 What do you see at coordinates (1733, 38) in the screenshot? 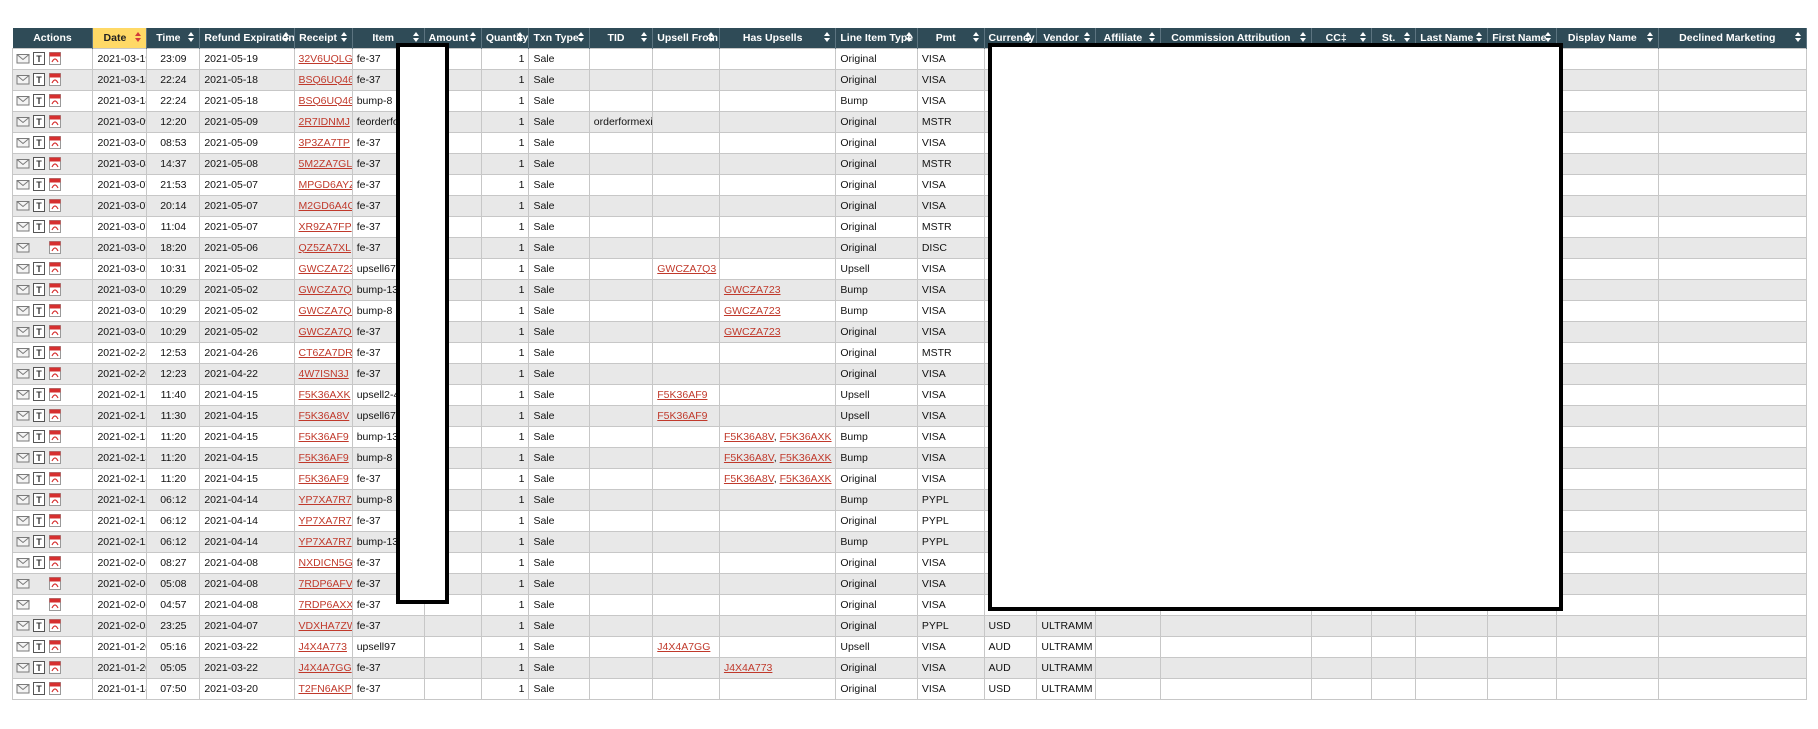
I see `col-declined-marketing-header: Declined Marketing` at bounding box center [1733, 38].